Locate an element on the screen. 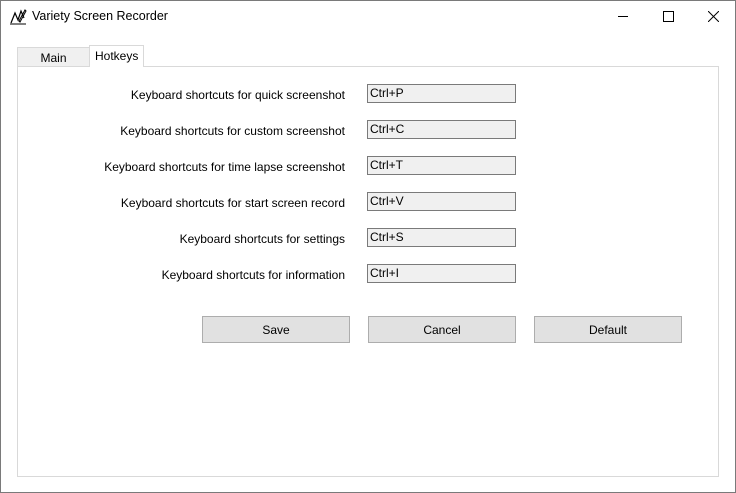 This screenshot has height=493, width=736. close-icon is located at coordinates (713, 16).